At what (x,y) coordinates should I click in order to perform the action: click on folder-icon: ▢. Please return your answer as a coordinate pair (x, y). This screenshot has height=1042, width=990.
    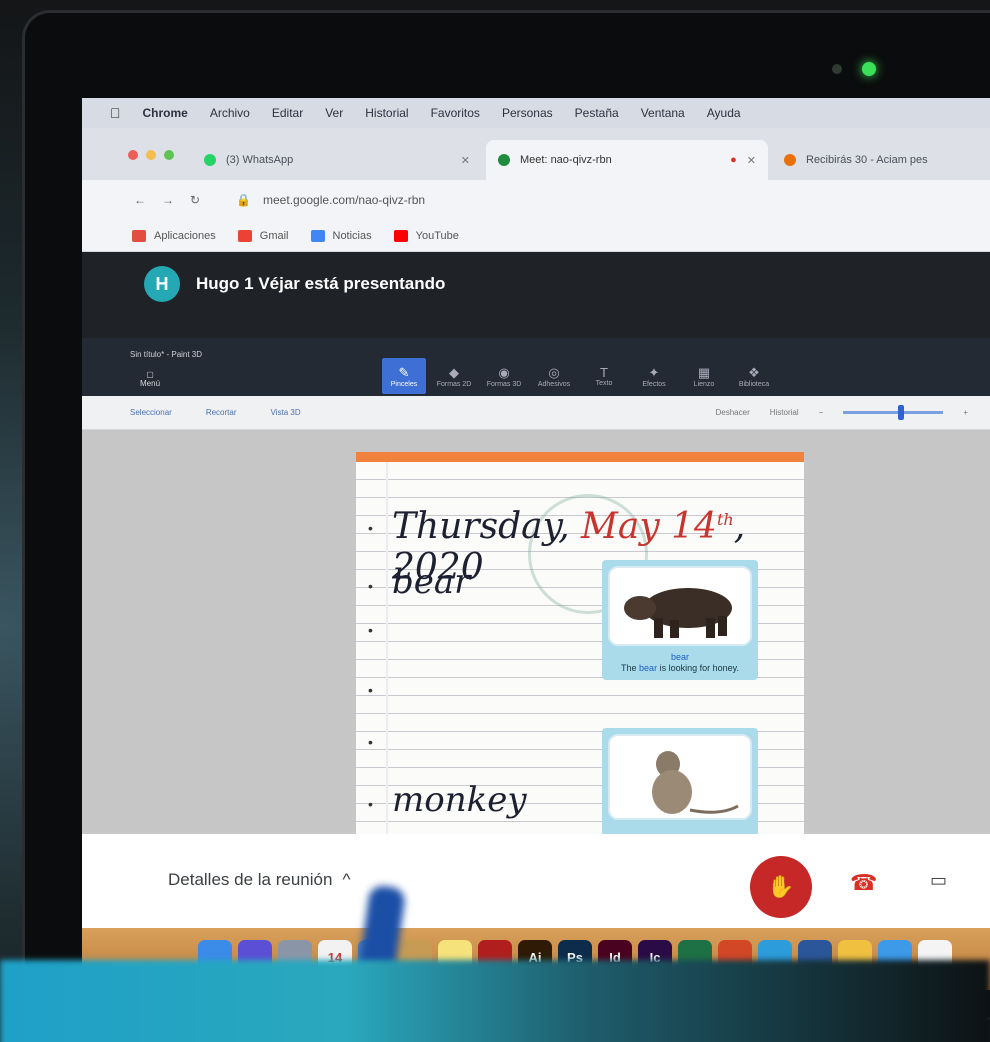
    Looking at the image, I should click on (150, 374).